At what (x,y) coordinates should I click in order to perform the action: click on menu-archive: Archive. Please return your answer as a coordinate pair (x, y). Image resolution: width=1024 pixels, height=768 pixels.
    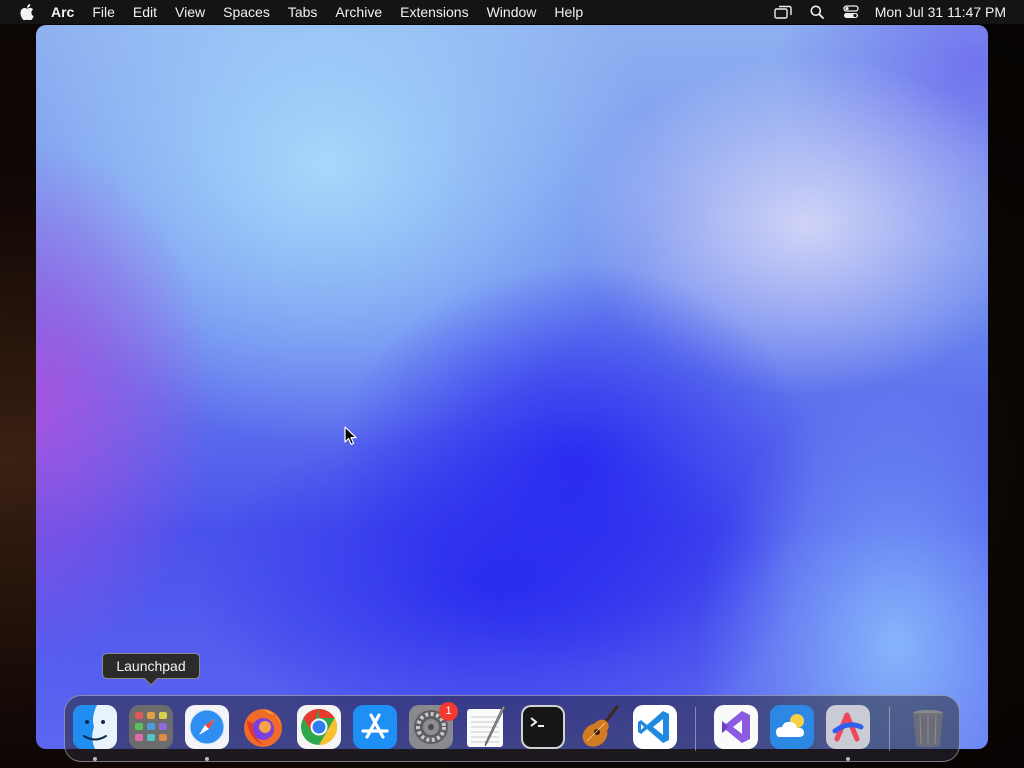
    Looking at the image, I should click on (358, 12).